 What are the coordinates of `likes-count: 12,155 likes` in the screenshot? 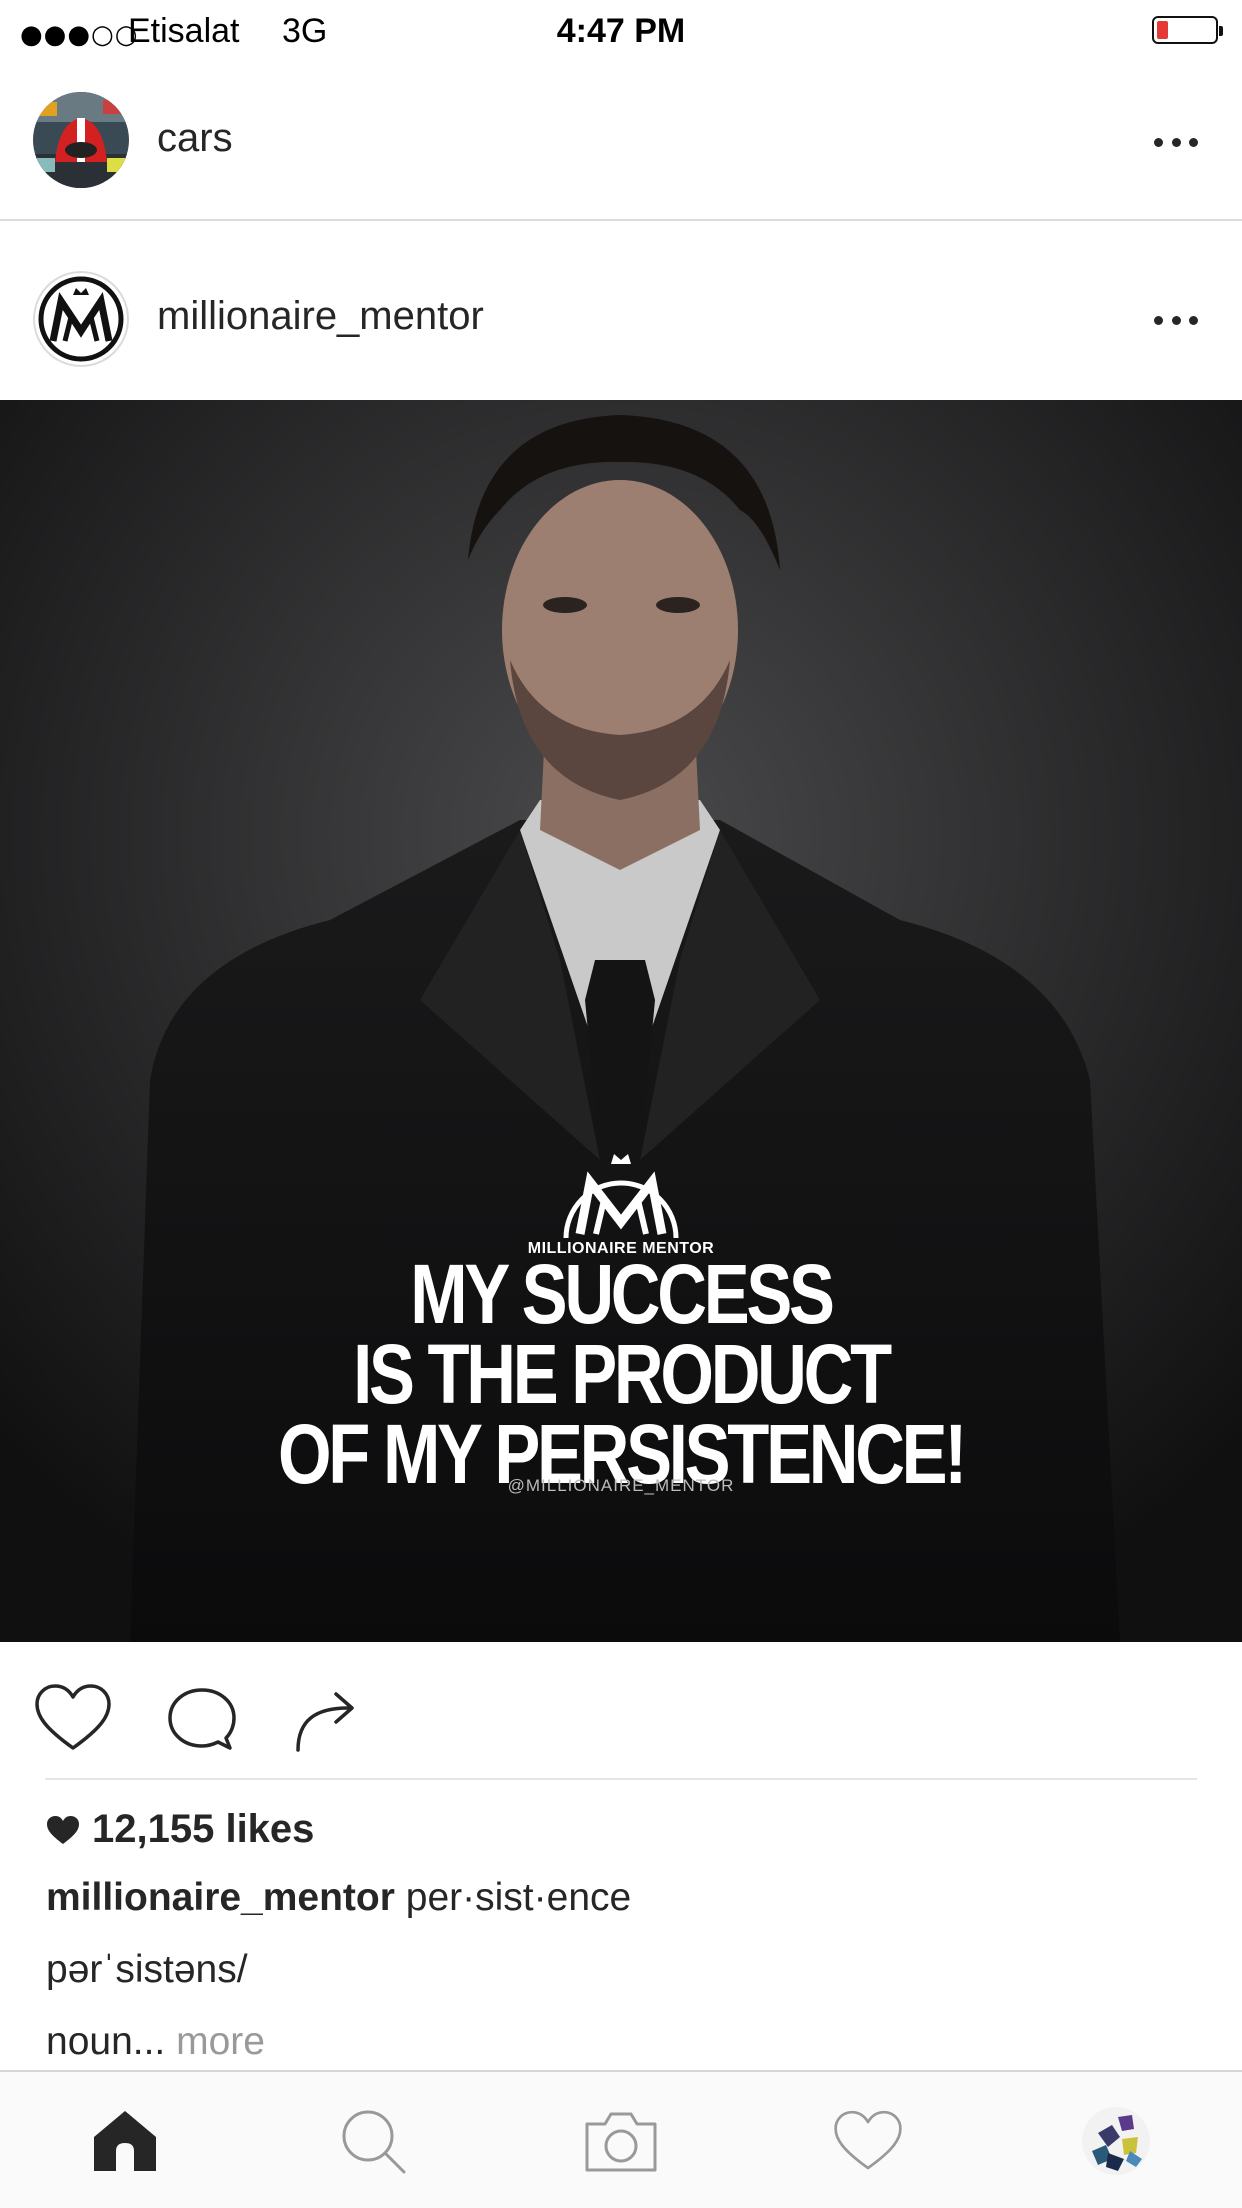 It's located at (180, 1829).